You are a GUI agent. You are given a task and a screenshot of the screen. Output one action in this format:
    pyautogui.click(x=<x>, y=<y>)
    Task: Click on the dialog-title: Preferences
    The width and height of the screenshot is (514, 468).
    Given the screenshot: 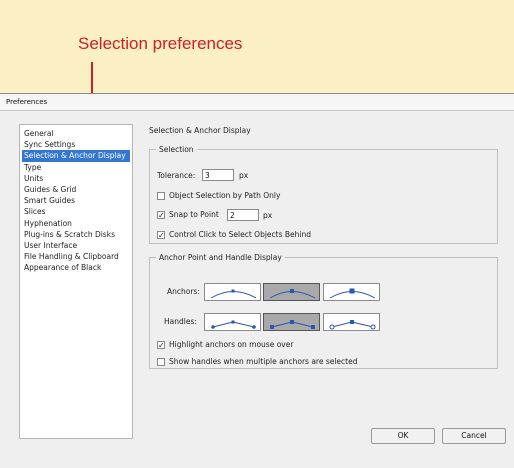 What is the action you would take?
    pyautogui.click(x=27, y=102)
    